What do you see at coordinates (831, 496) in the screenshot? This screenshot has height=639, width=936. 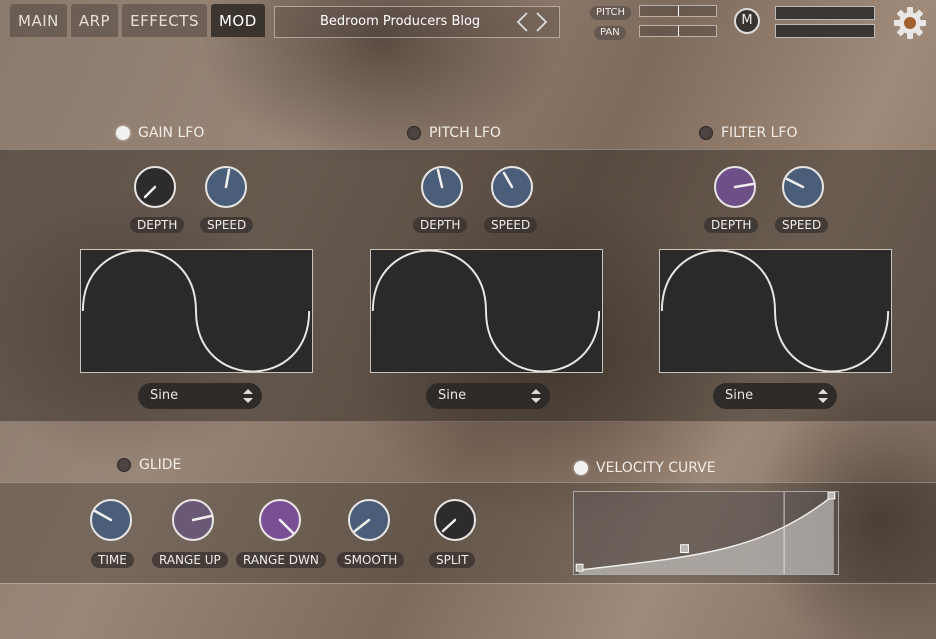 I see `curve-handle-end` at bounding box center [831, 496].